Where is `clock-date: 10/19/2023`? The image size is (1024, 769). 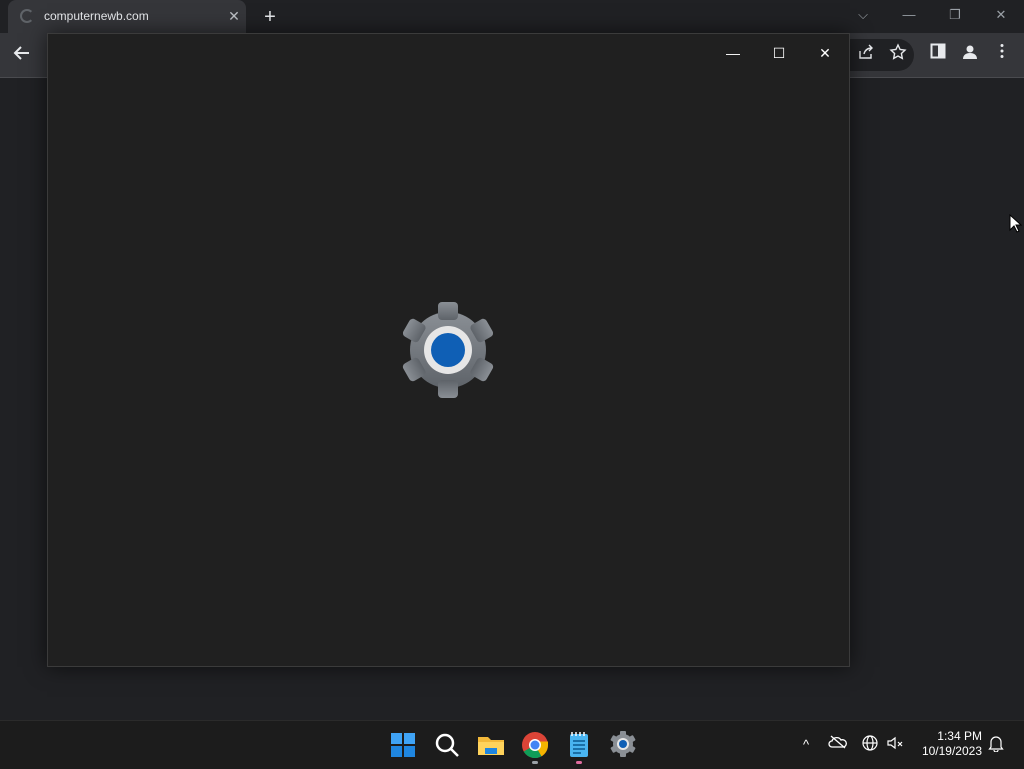
clock-date: 10/19/2023 is located at coordinates (951, 751).